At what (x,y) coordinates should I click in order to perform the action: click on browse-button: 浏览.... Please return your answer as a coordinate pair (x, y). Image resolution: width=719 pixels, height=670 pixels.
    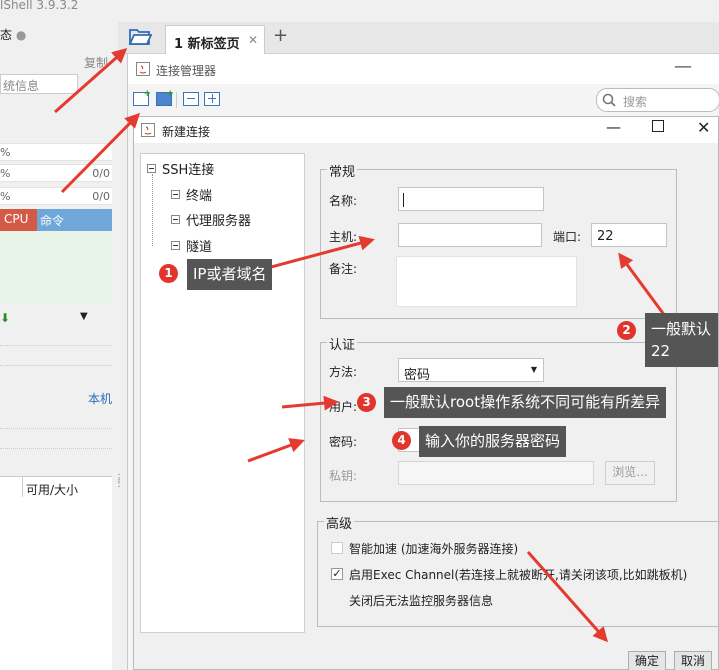
    Looking at the image, I should click on (630, 473).